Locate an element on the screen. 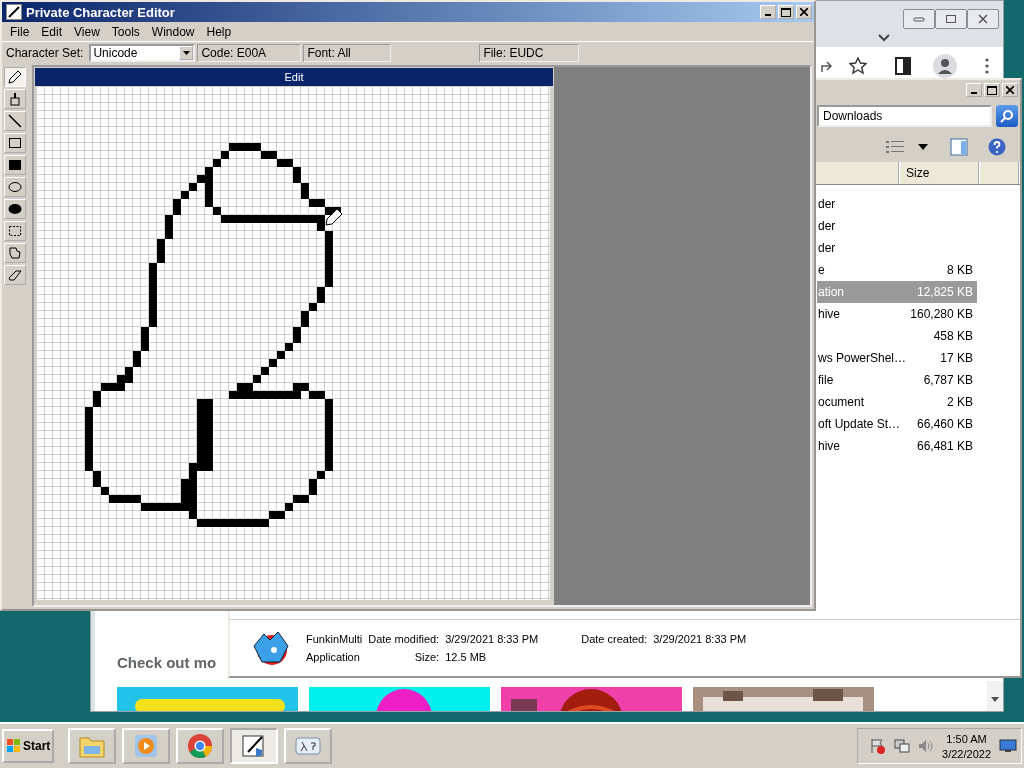 This screenshot has height=768, width=1024. file-size: 2 KB is located at coordinates (960, 402).